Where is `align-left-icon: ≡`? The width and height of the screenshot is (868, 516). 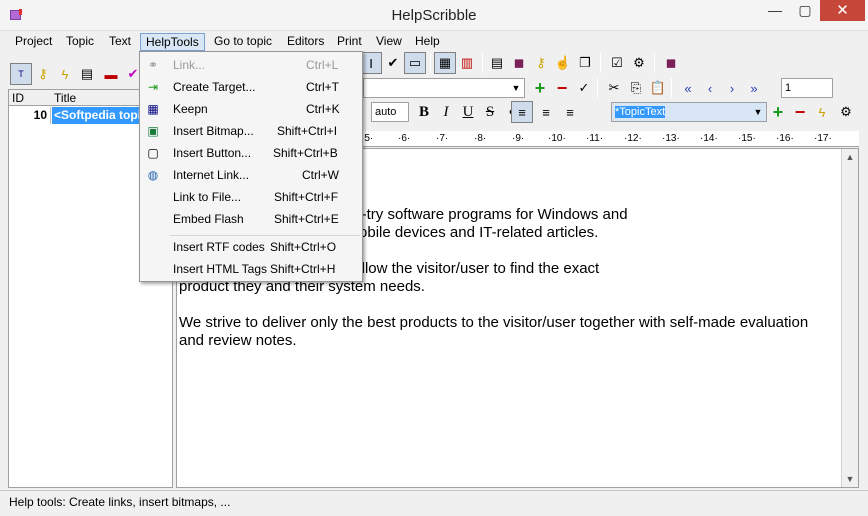 align-left-icon: ≡ is located at coordinates (522, 112).